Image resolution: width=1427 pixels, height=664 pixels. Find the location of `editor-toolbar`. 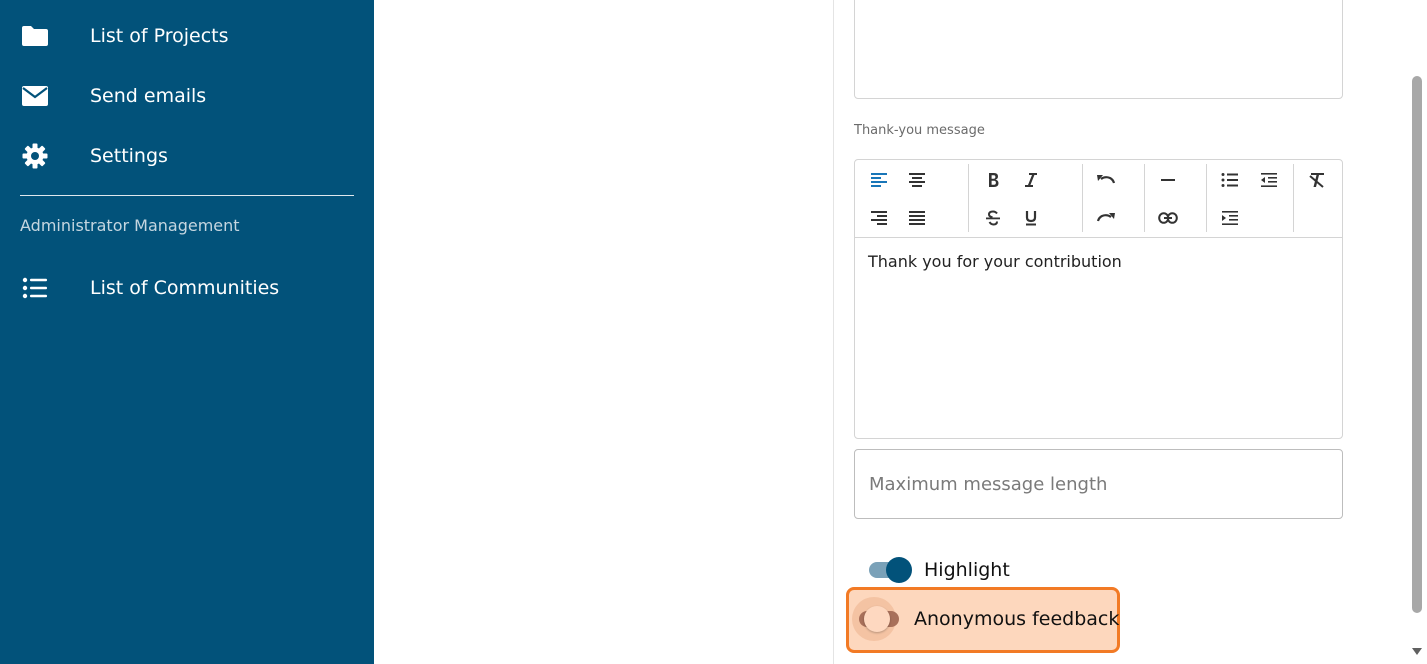

editor-toolbar is located at coordinates (1098, 199).